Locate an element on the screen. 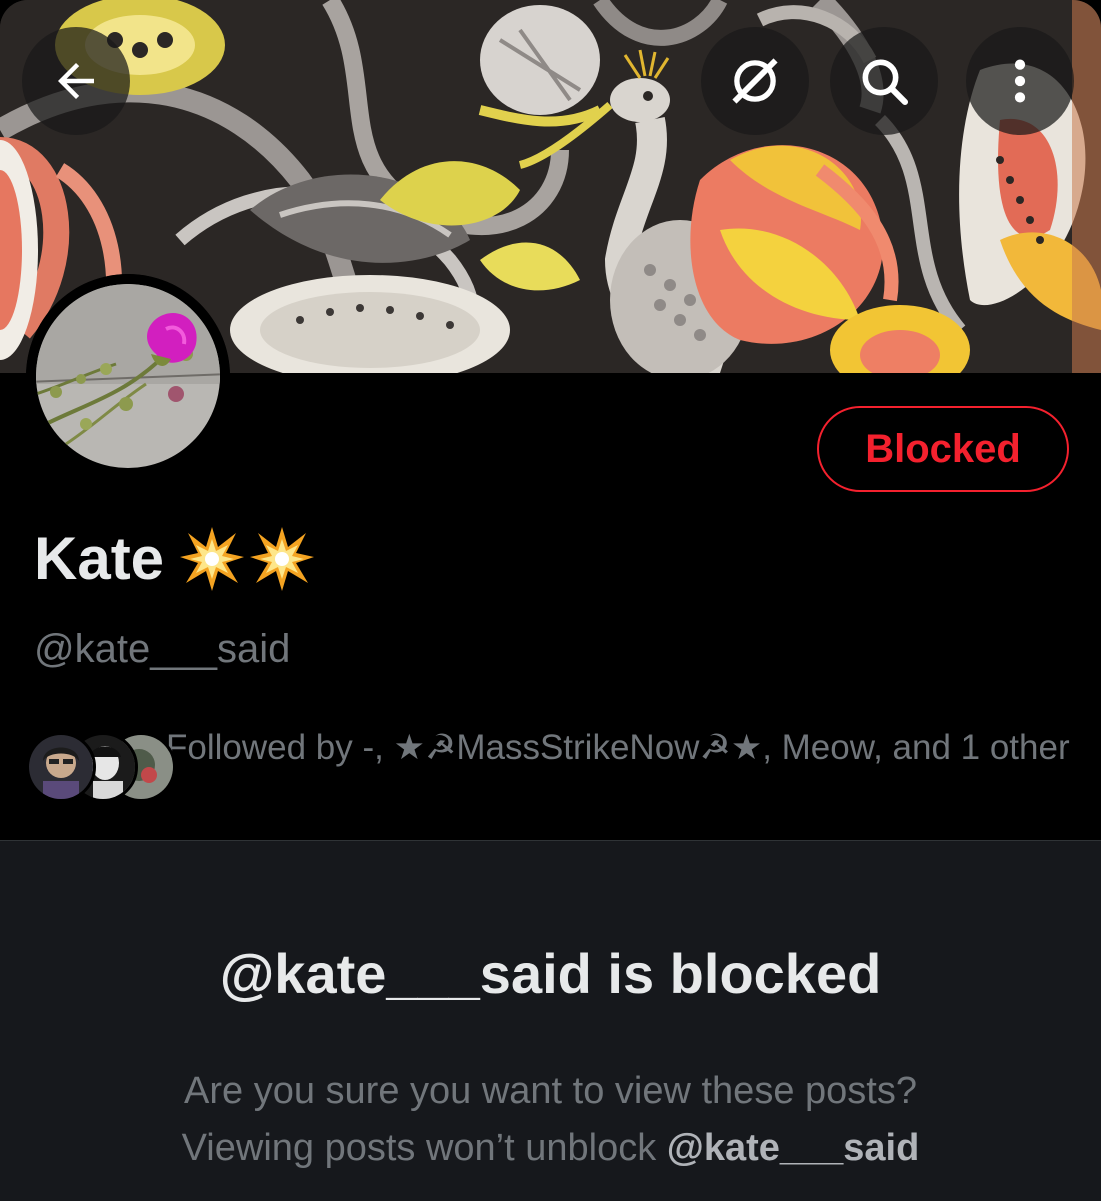  avatar-image is located at coordinates (128, 376).